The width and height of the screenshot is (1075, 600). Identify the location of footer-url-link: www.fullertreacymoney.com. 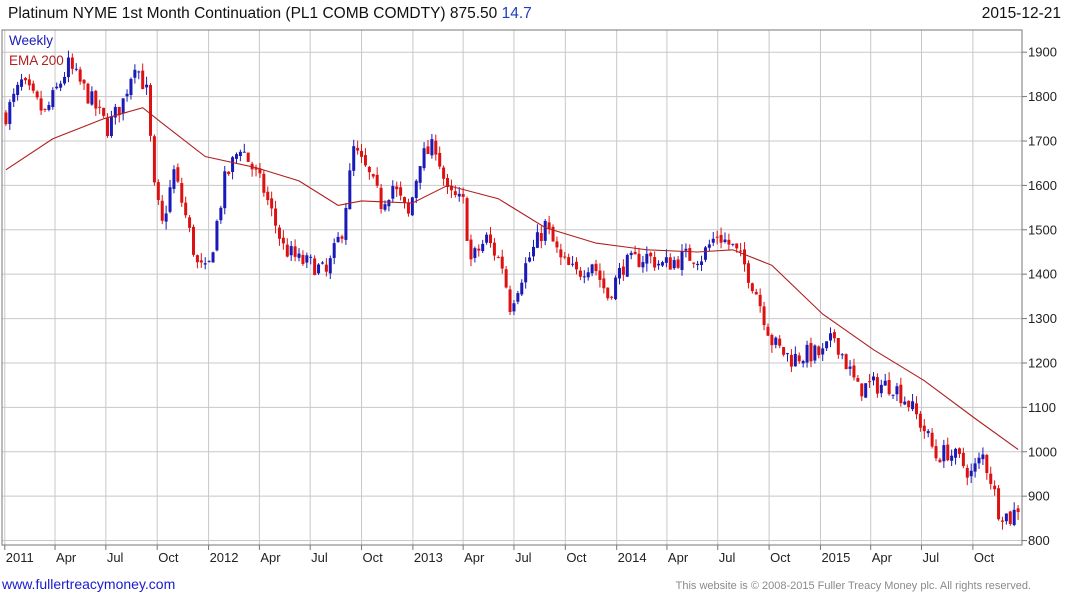
(88, 584).